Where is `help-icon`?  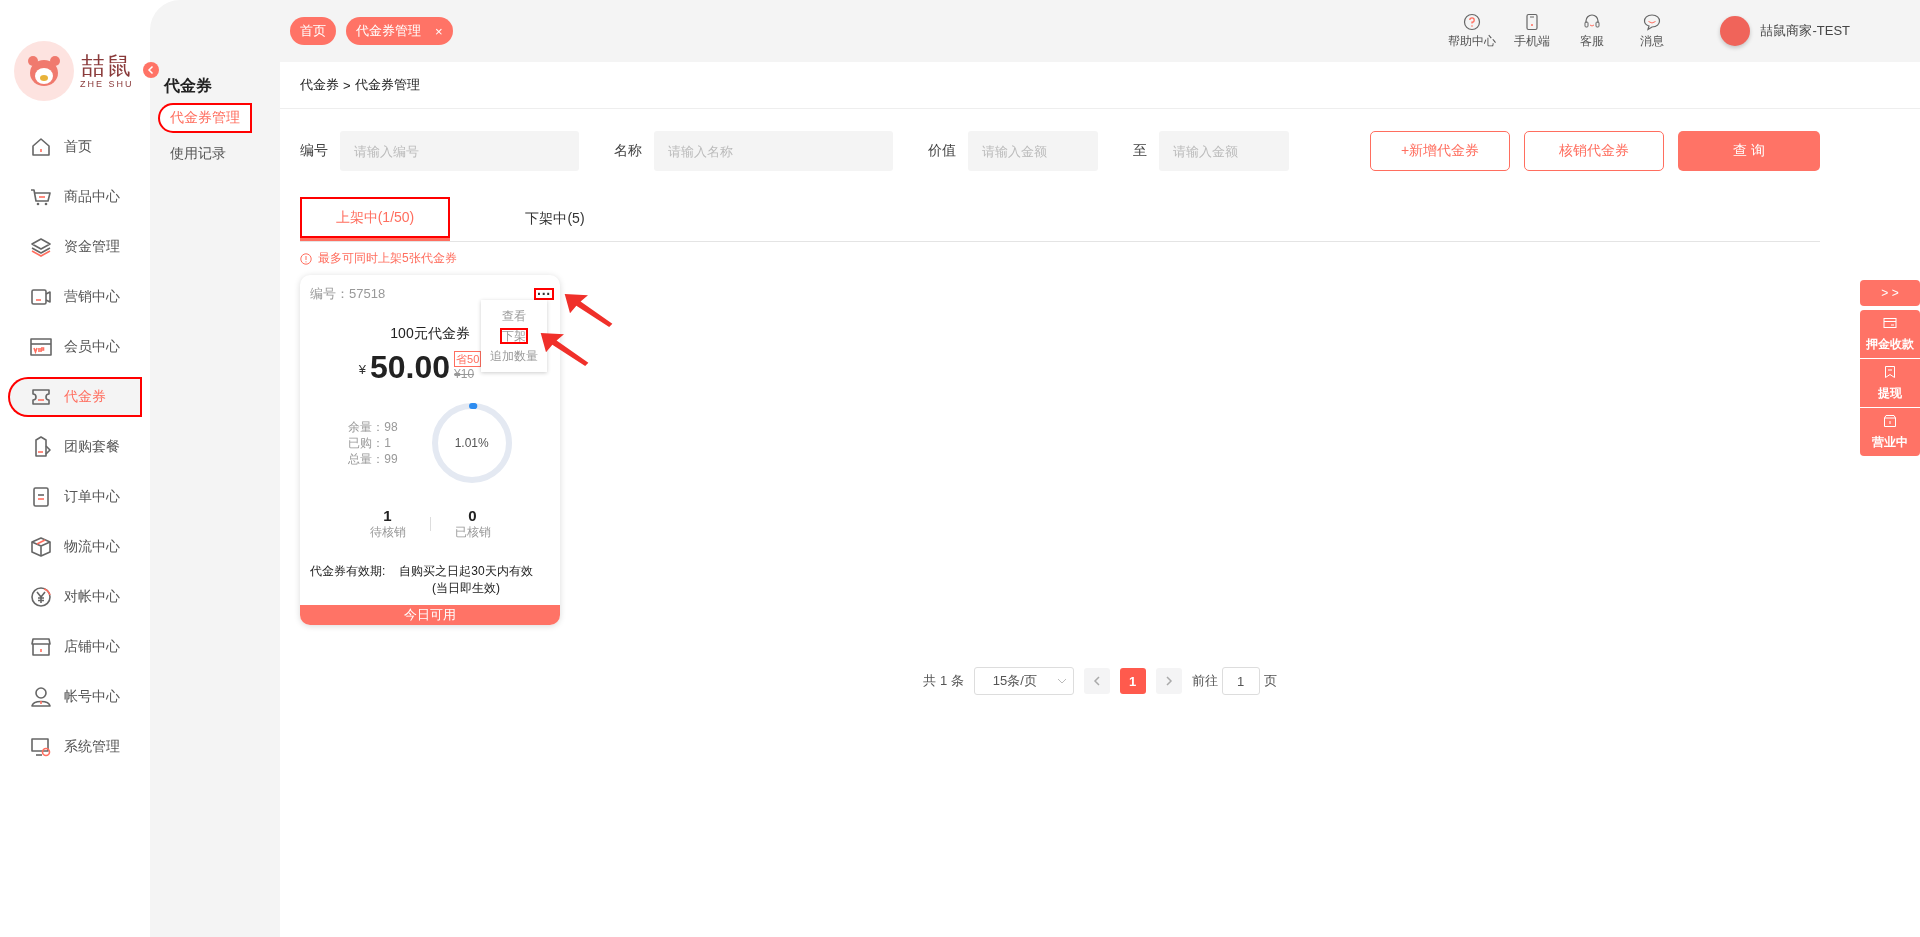
help-icon is located at coordinates (1472, 21).